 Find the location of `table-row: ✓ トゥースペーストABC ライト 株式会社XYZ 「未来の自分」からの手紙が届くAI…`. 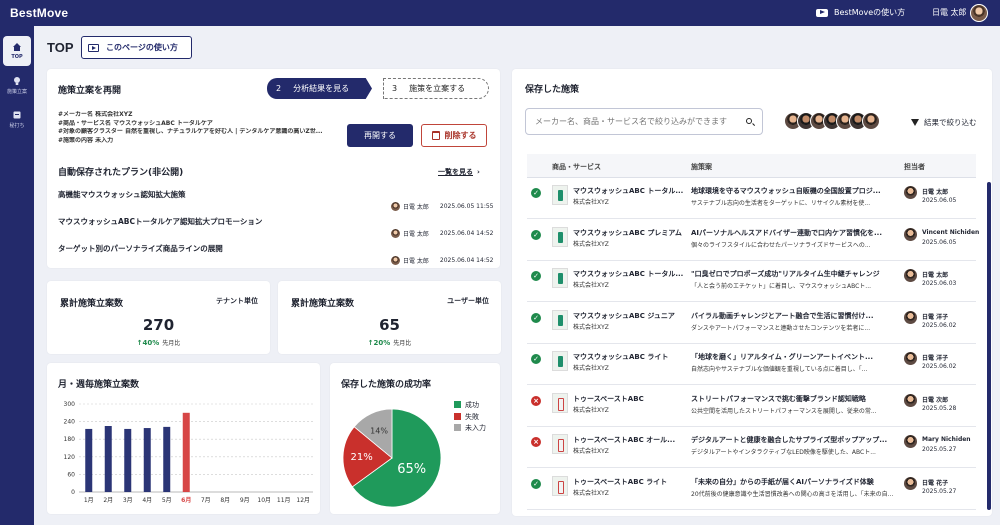

table-row: ✓ トゥースペーストABC ライト 株式会社XYZ 「未来の自分」からの手紙が届くAI… is located at coordinates (751, 489).